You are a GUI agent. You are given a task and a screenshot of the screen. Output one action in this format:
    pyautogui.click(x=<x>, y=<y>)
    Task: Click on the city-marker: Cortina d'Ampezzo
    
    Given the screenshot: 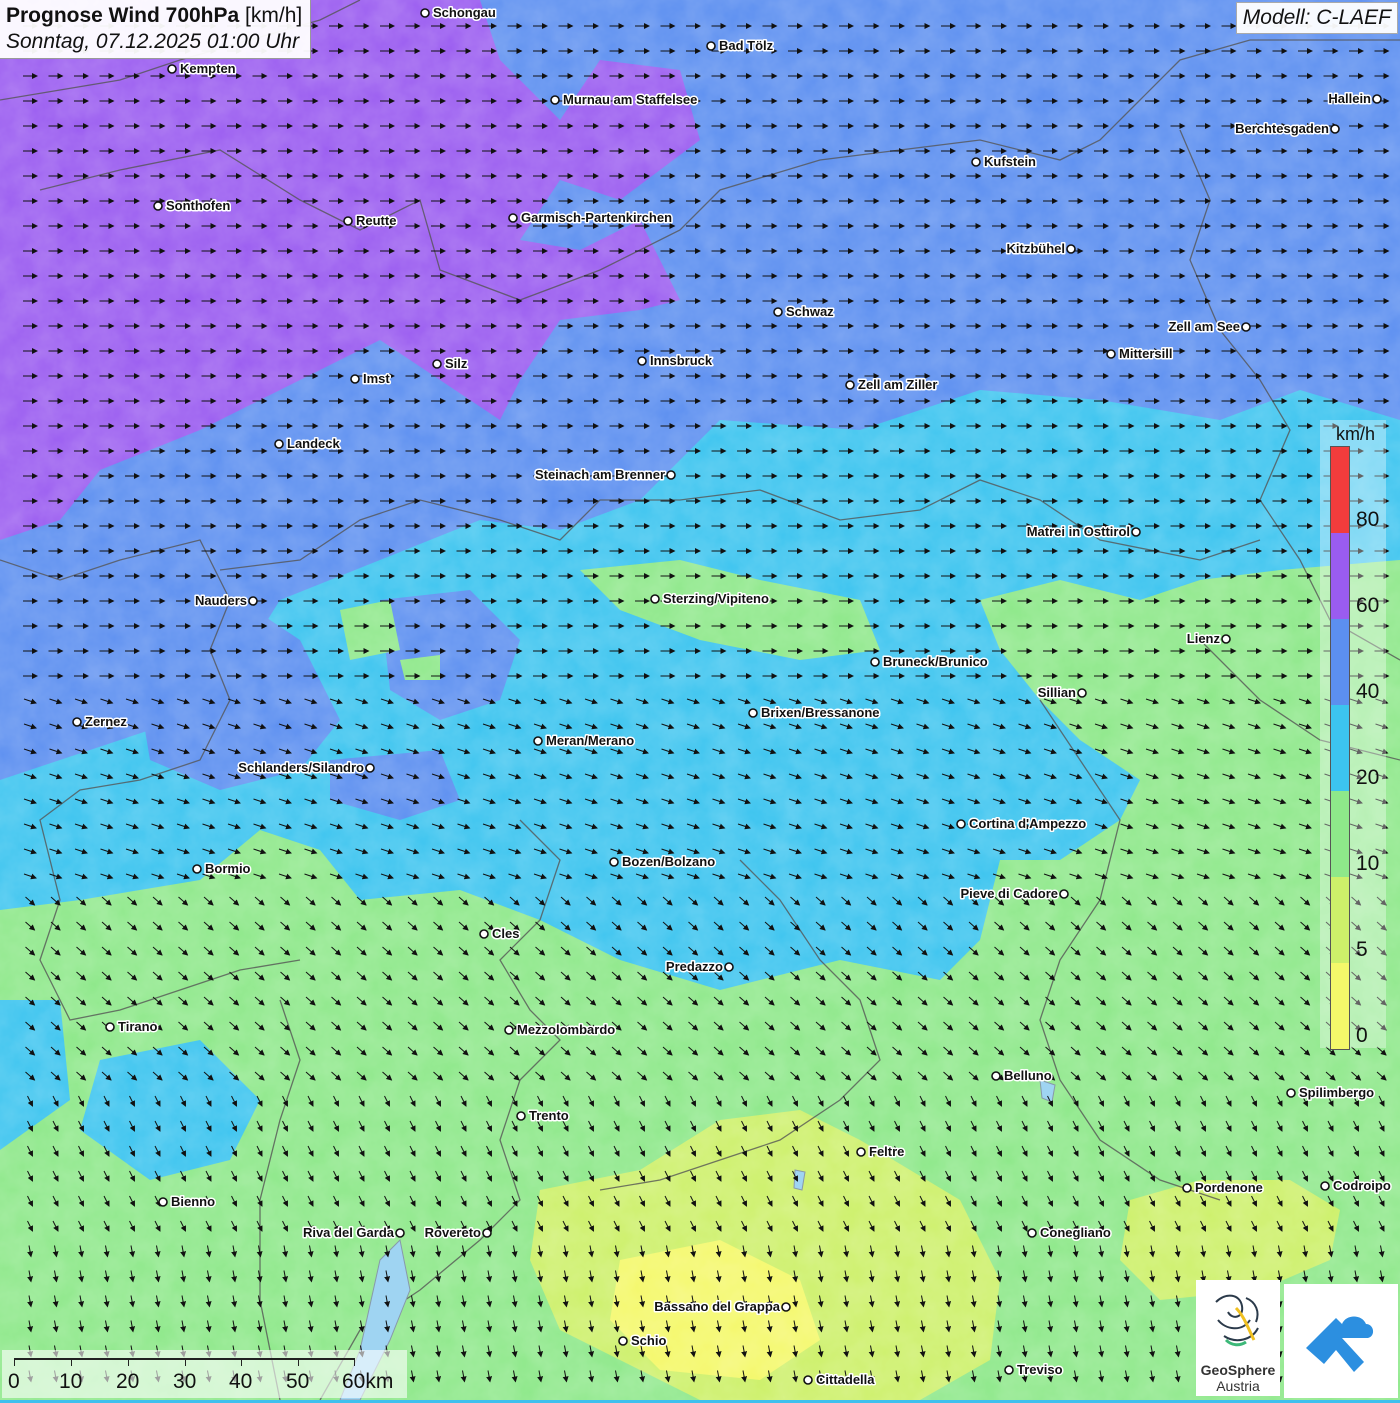 What is the action you would take?
    pyautogui.click(x=1022, y=824)
    